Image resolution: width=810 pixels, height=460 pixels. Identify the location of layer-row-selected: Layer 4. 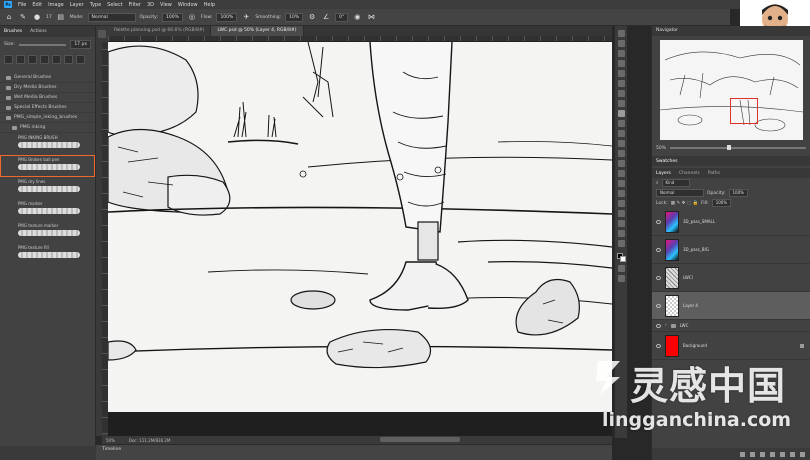
(731, 306).